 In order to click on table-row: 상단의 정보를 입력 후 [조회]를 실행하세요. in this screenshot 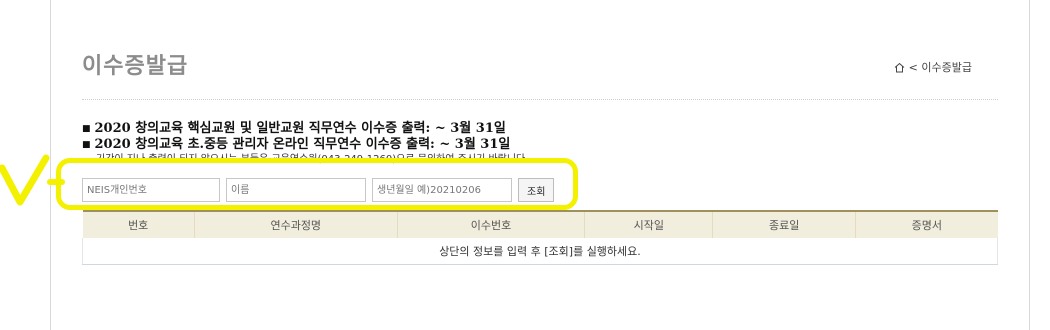, I will do `click(540, 251)`.